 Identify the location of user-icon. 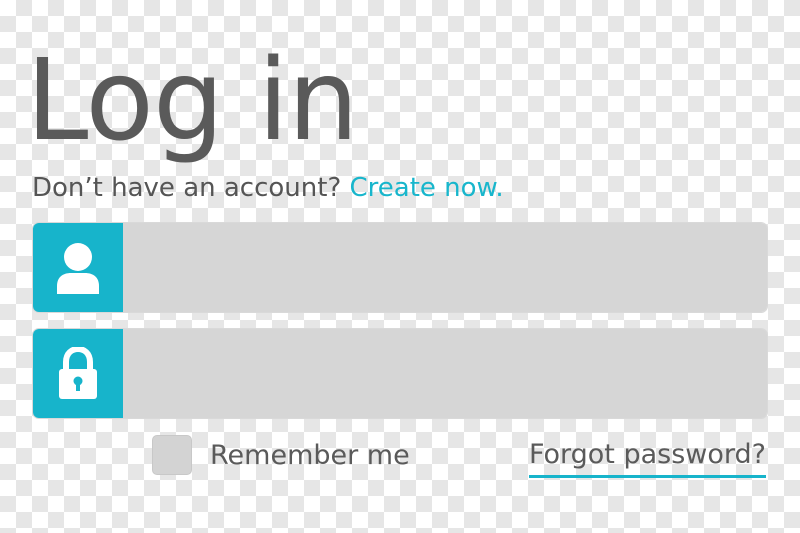
(78, 267).